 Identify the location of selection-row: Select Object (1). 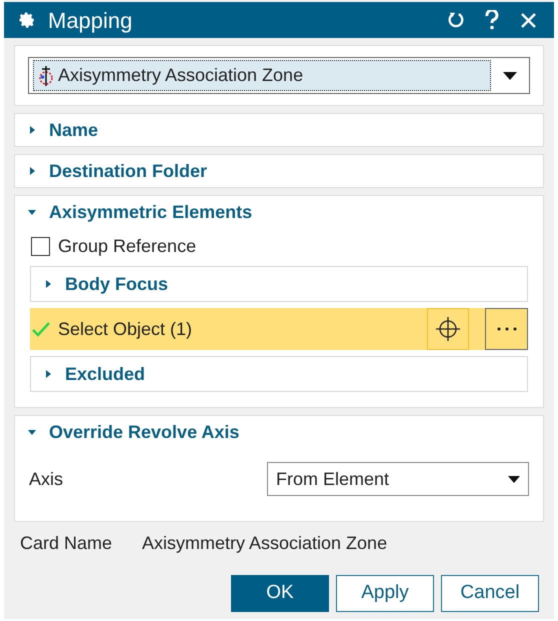
(279, 329).